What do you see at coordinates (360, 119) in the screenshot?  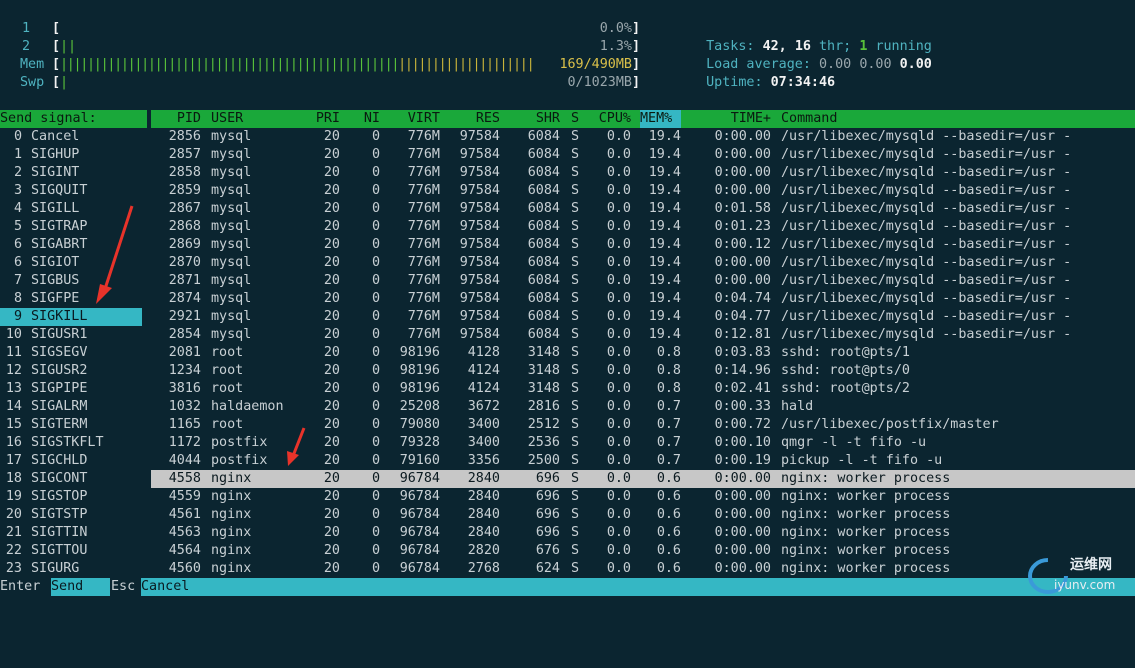 I see `column-header-ni: NI` at bounding box center [360, 119].